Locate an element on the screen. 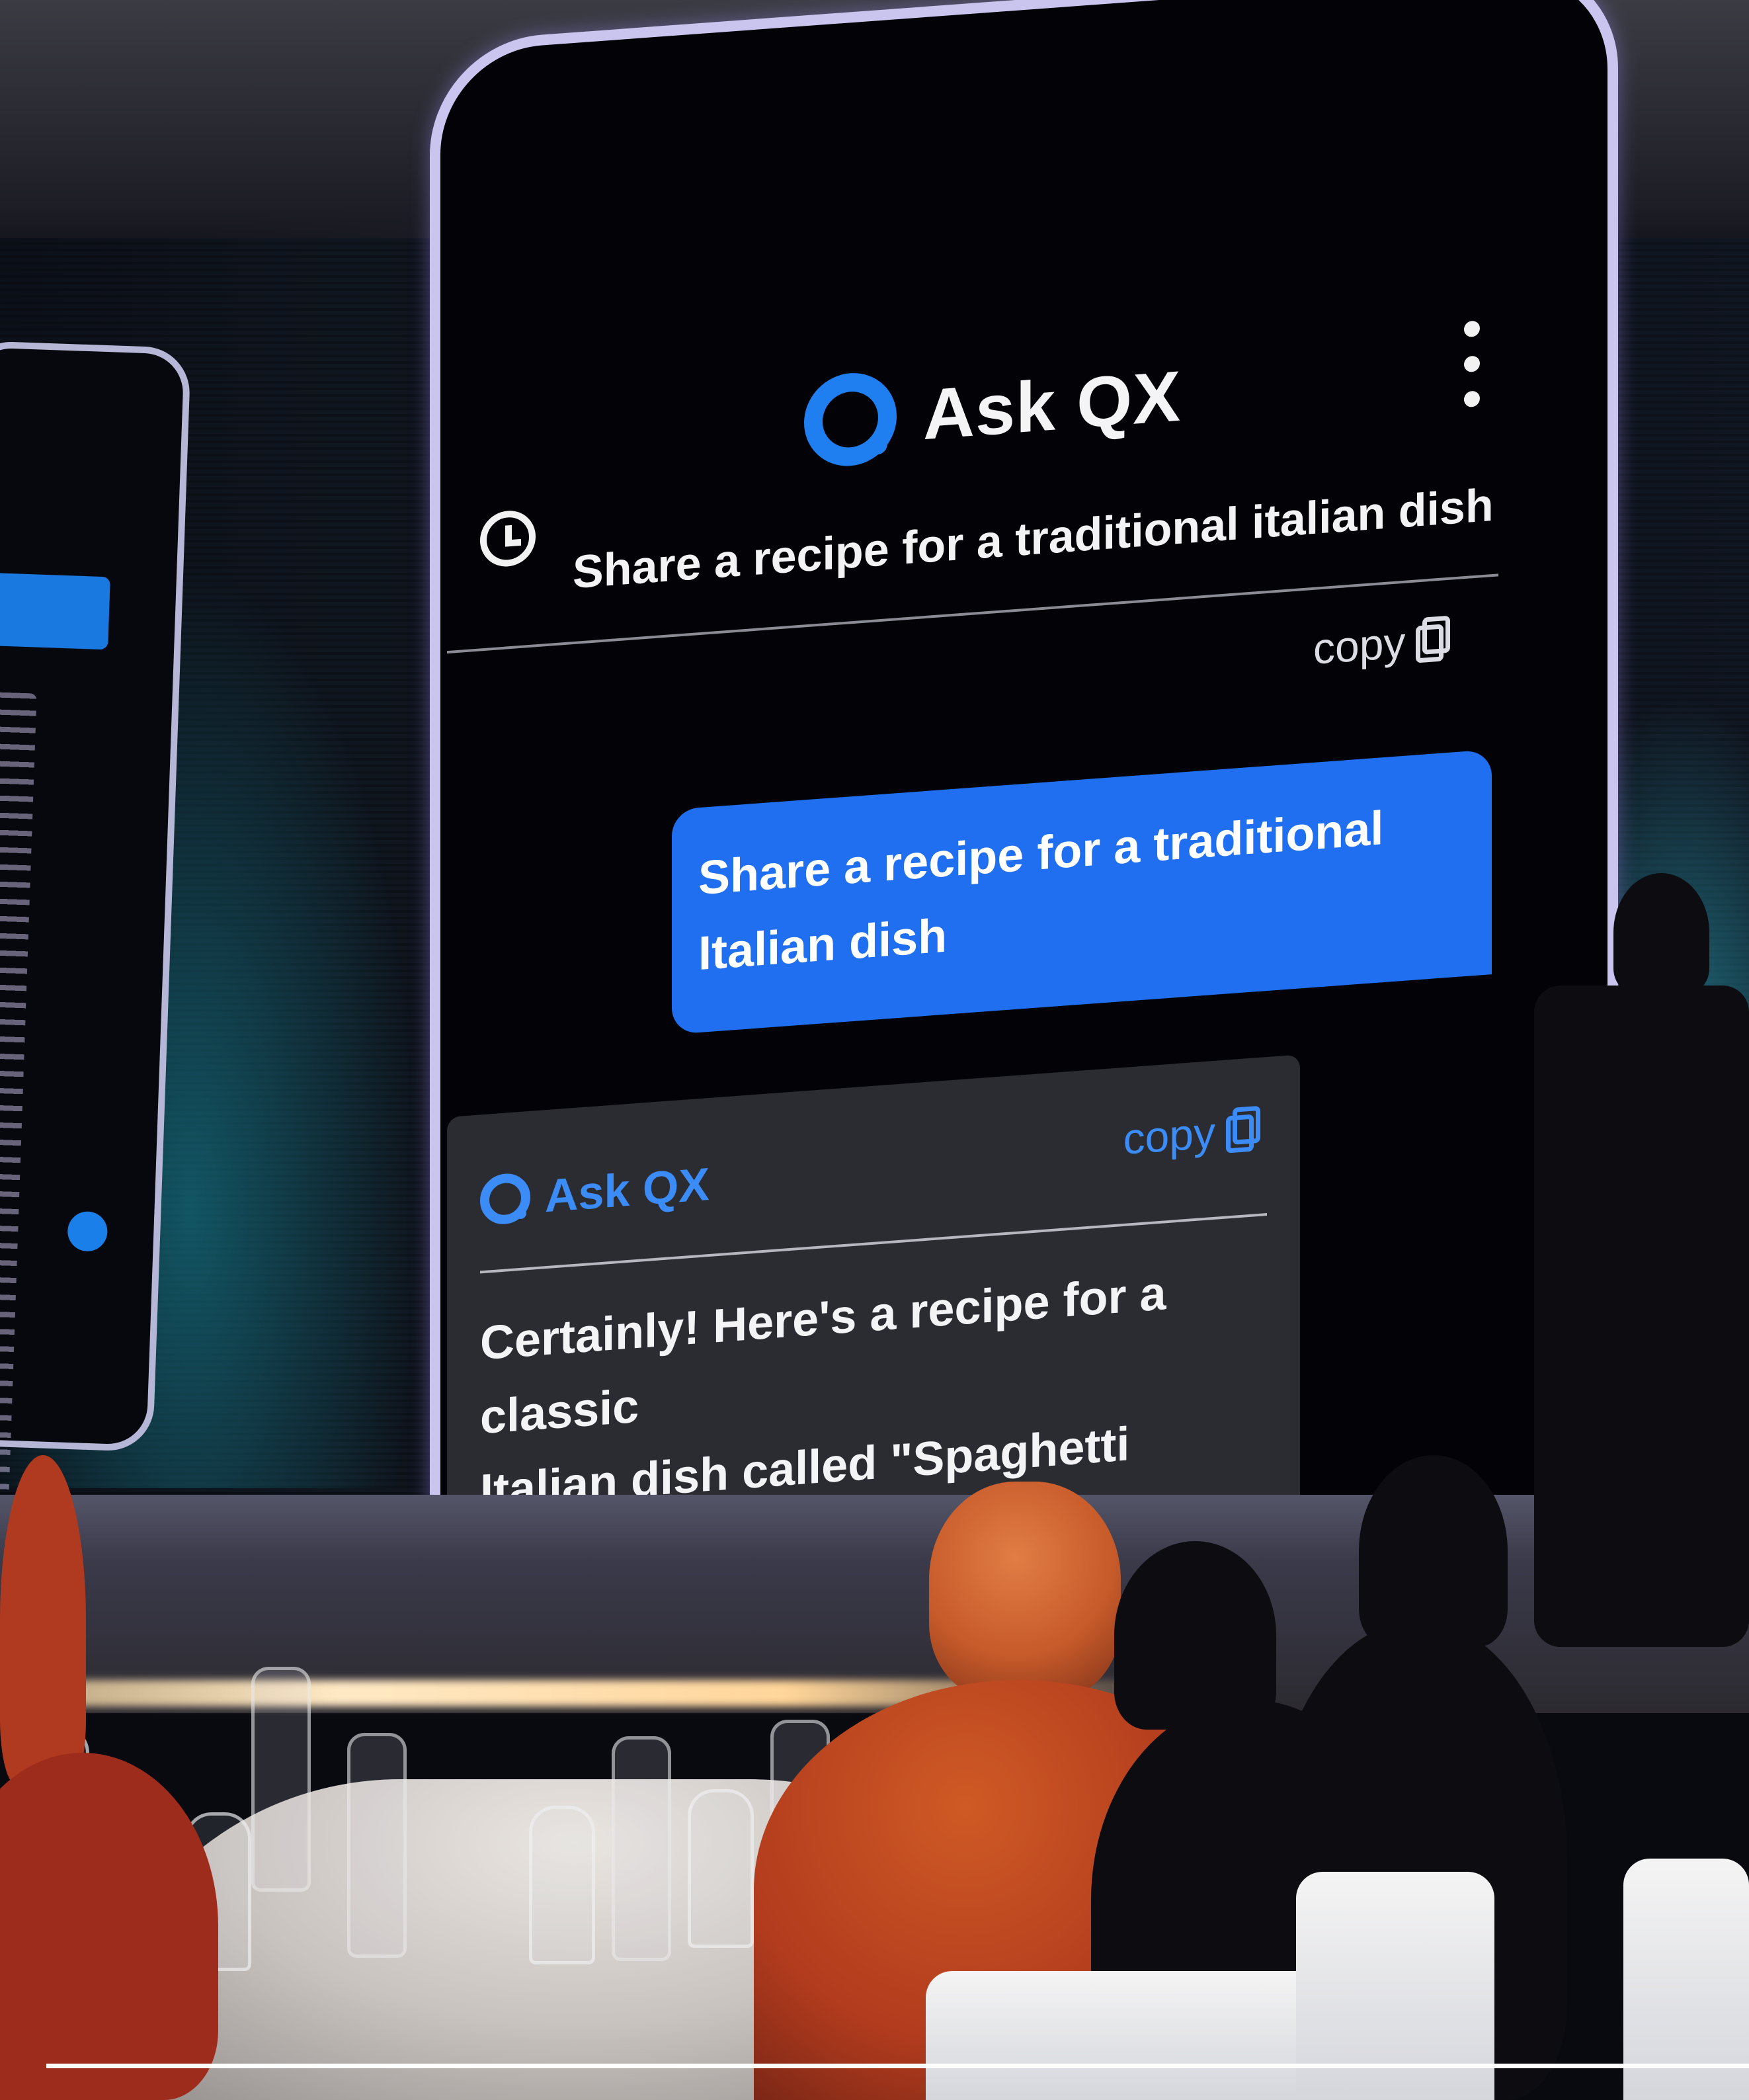  audience-member-left is located at coordinates (43, 1620).